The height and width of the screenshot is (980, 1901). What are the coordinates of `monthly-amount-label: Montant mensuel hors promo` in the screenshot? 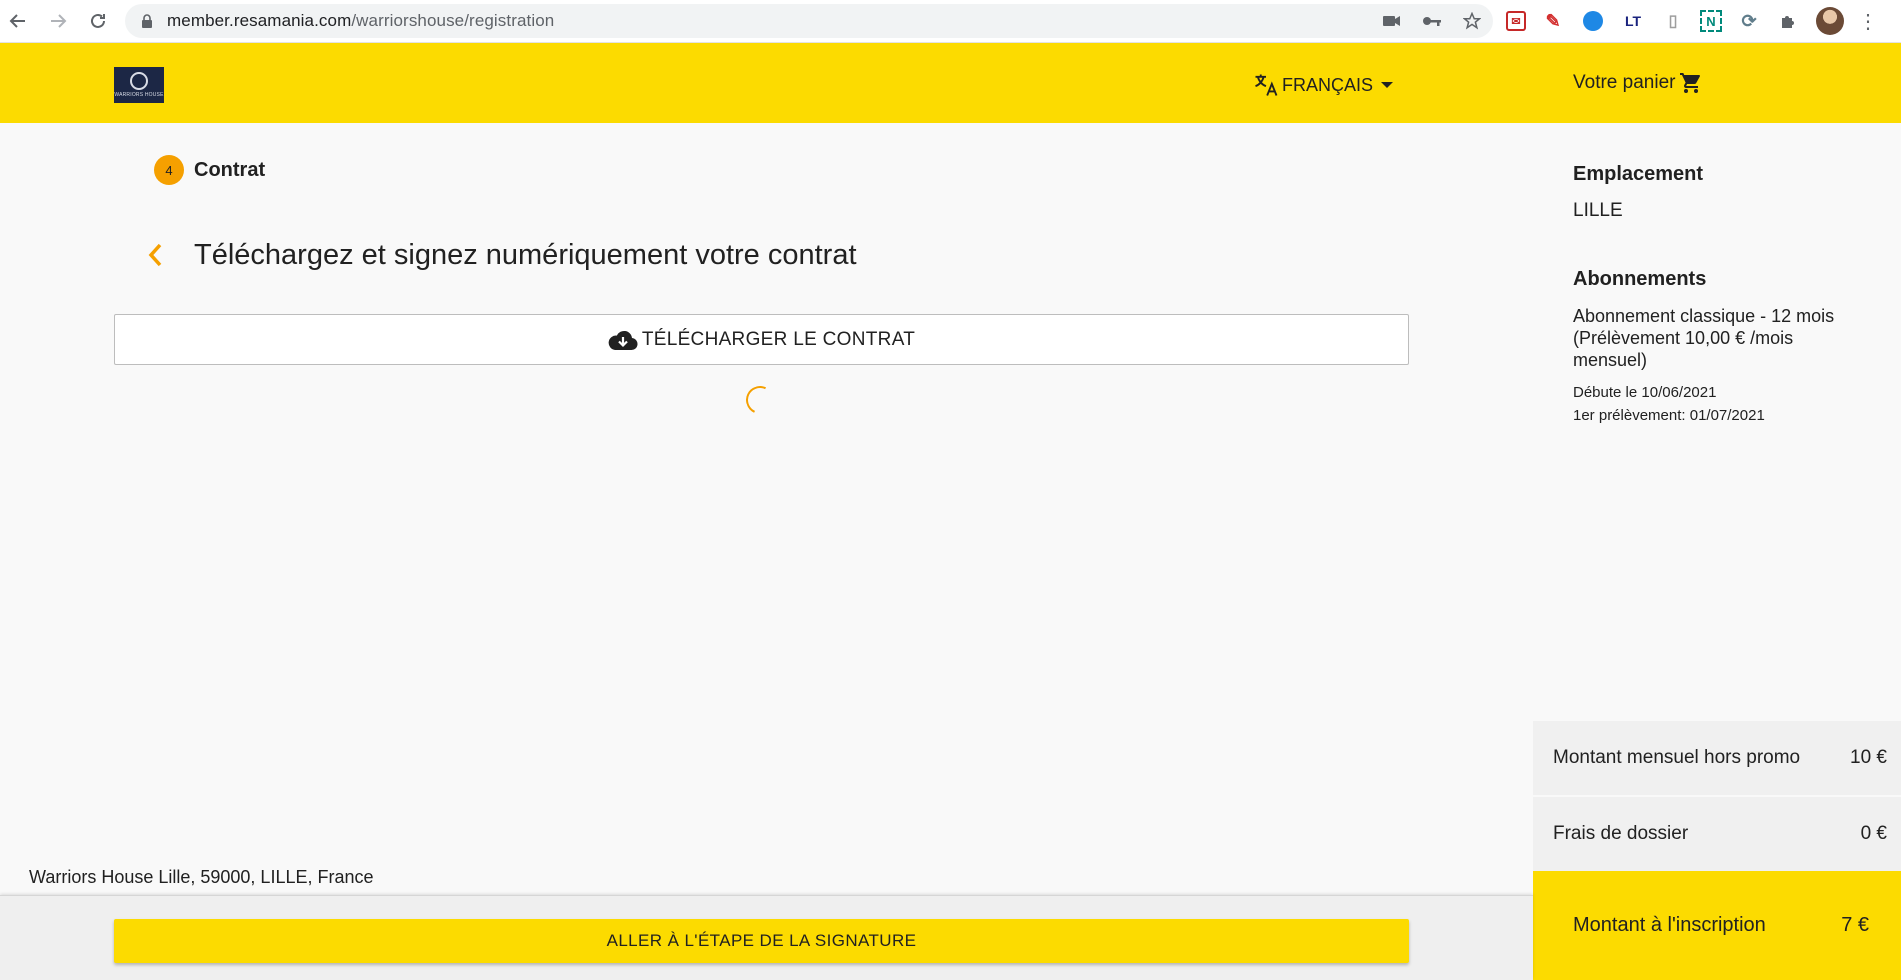 It's located at (1677, 757).